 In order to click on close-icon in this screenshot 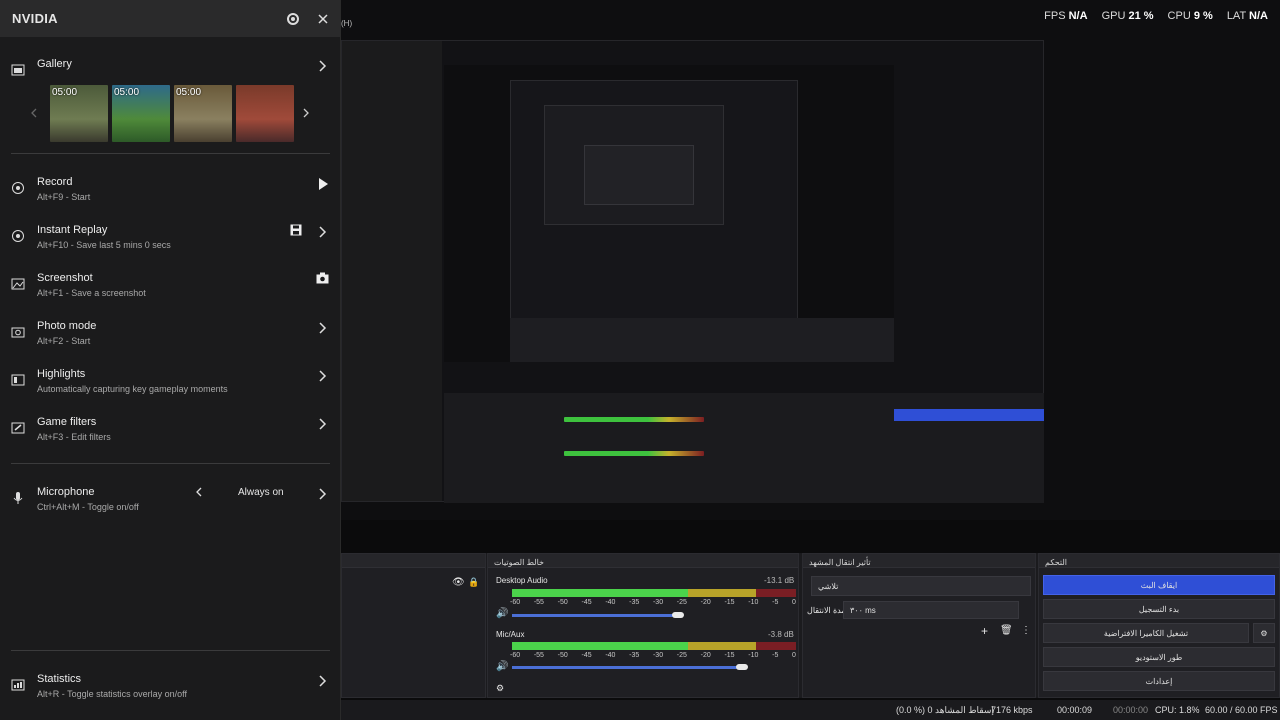, I will do `click(323, 18)`.